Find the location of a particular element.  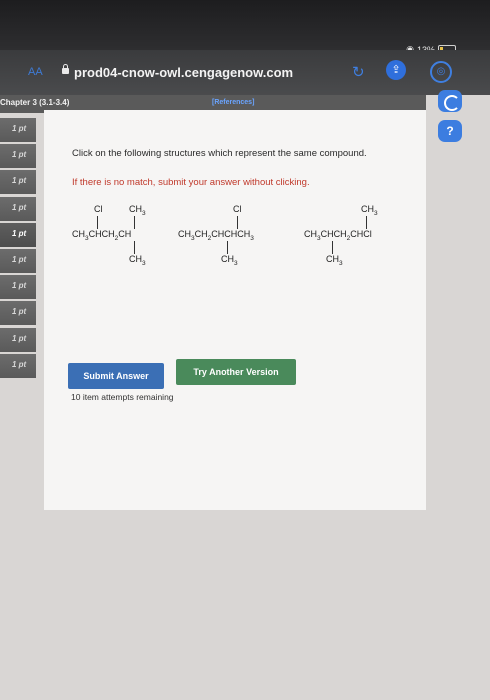

structure-option-1: Cl CH3 CH3CHCH2CH CH3 is located at coordinates (117, 235).